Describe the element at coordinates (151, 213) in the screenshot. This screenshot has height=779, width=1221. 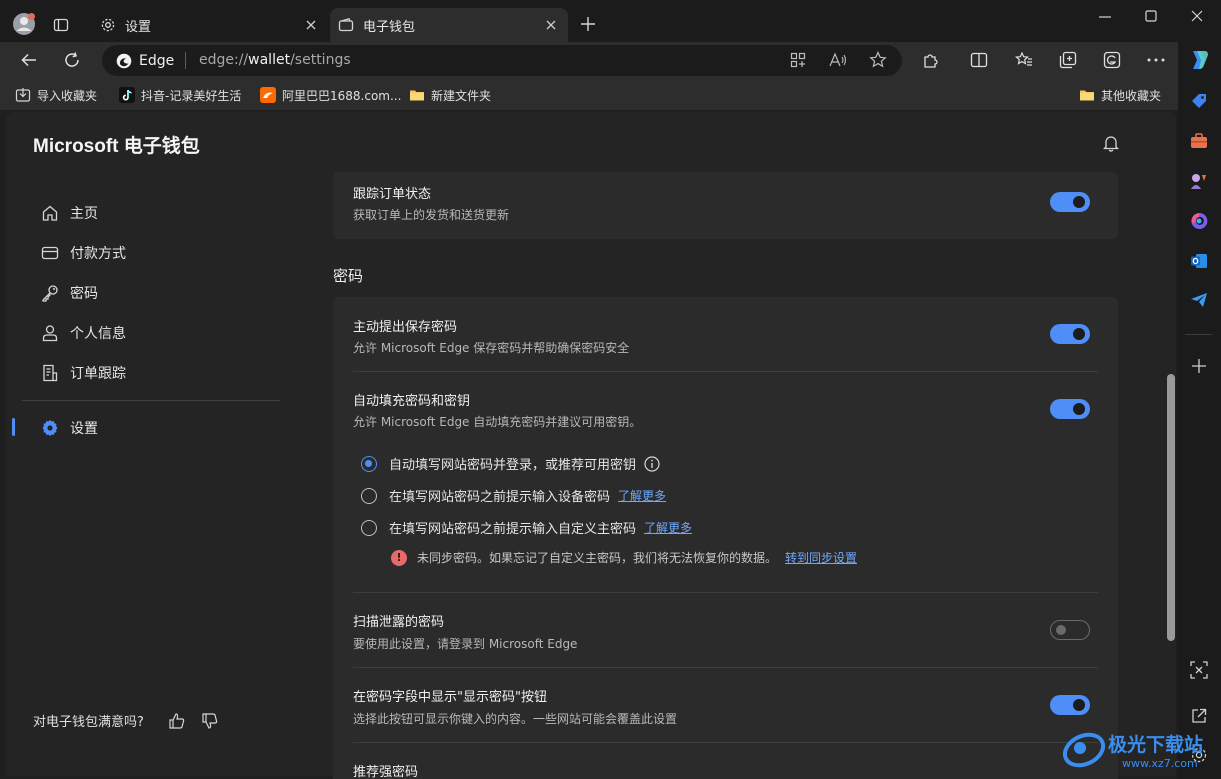
I see `nav-item-home: 主页` at that location.